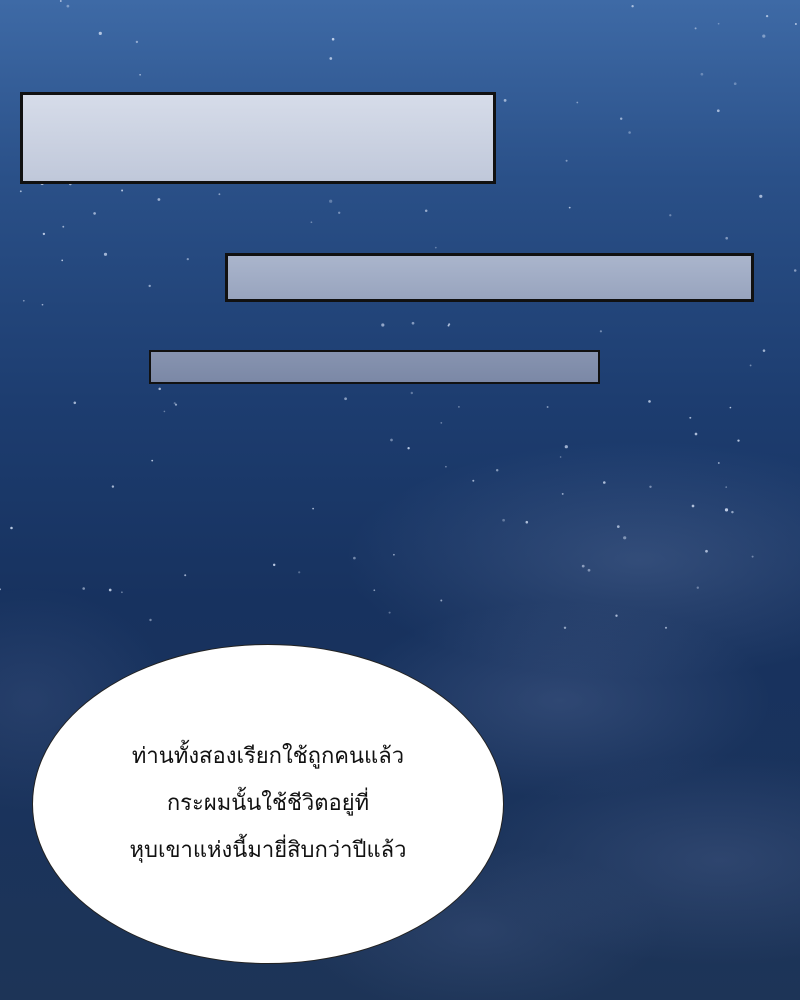  Describe the element at coordinates (268, 756) in the screenshot. I see `speech-line-1: ท่านทั้งสองเรียกใช้ถูกคนแล้ว` at that location.